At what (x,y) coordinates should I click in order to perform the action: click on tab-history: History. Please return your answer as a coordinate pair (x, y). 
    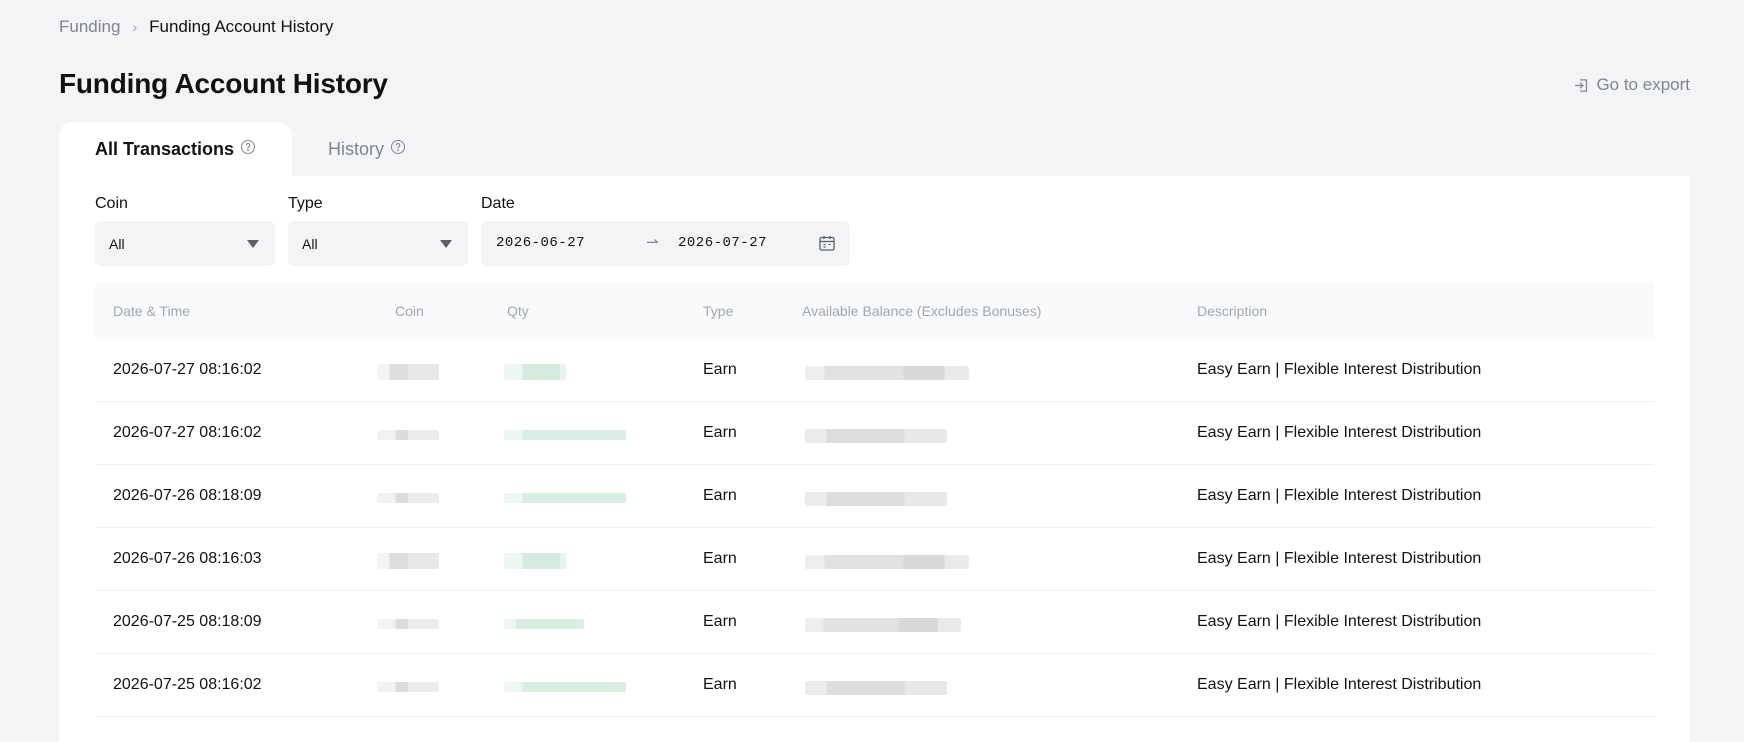
    Looking at the image, I should click on (367, 149).